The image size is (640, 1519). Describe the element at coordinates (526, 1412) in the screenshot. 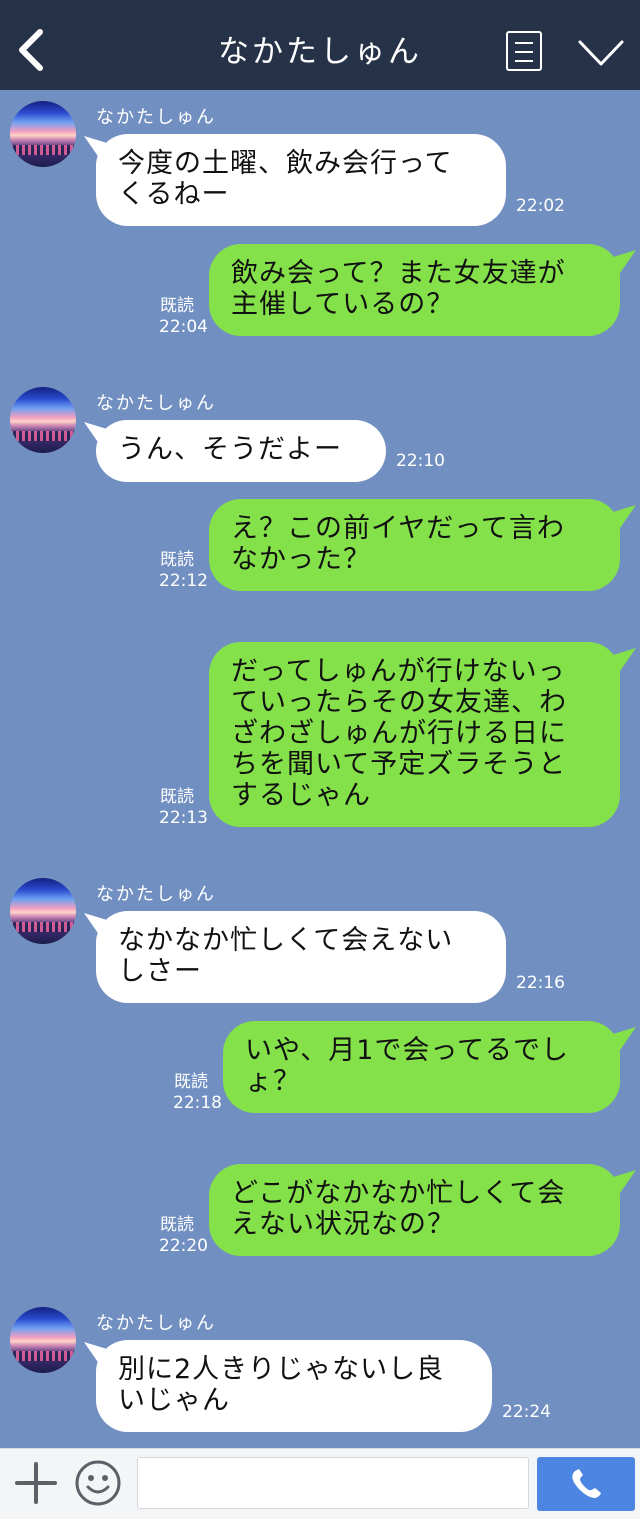

I see `message-time: 22:24` at that location.